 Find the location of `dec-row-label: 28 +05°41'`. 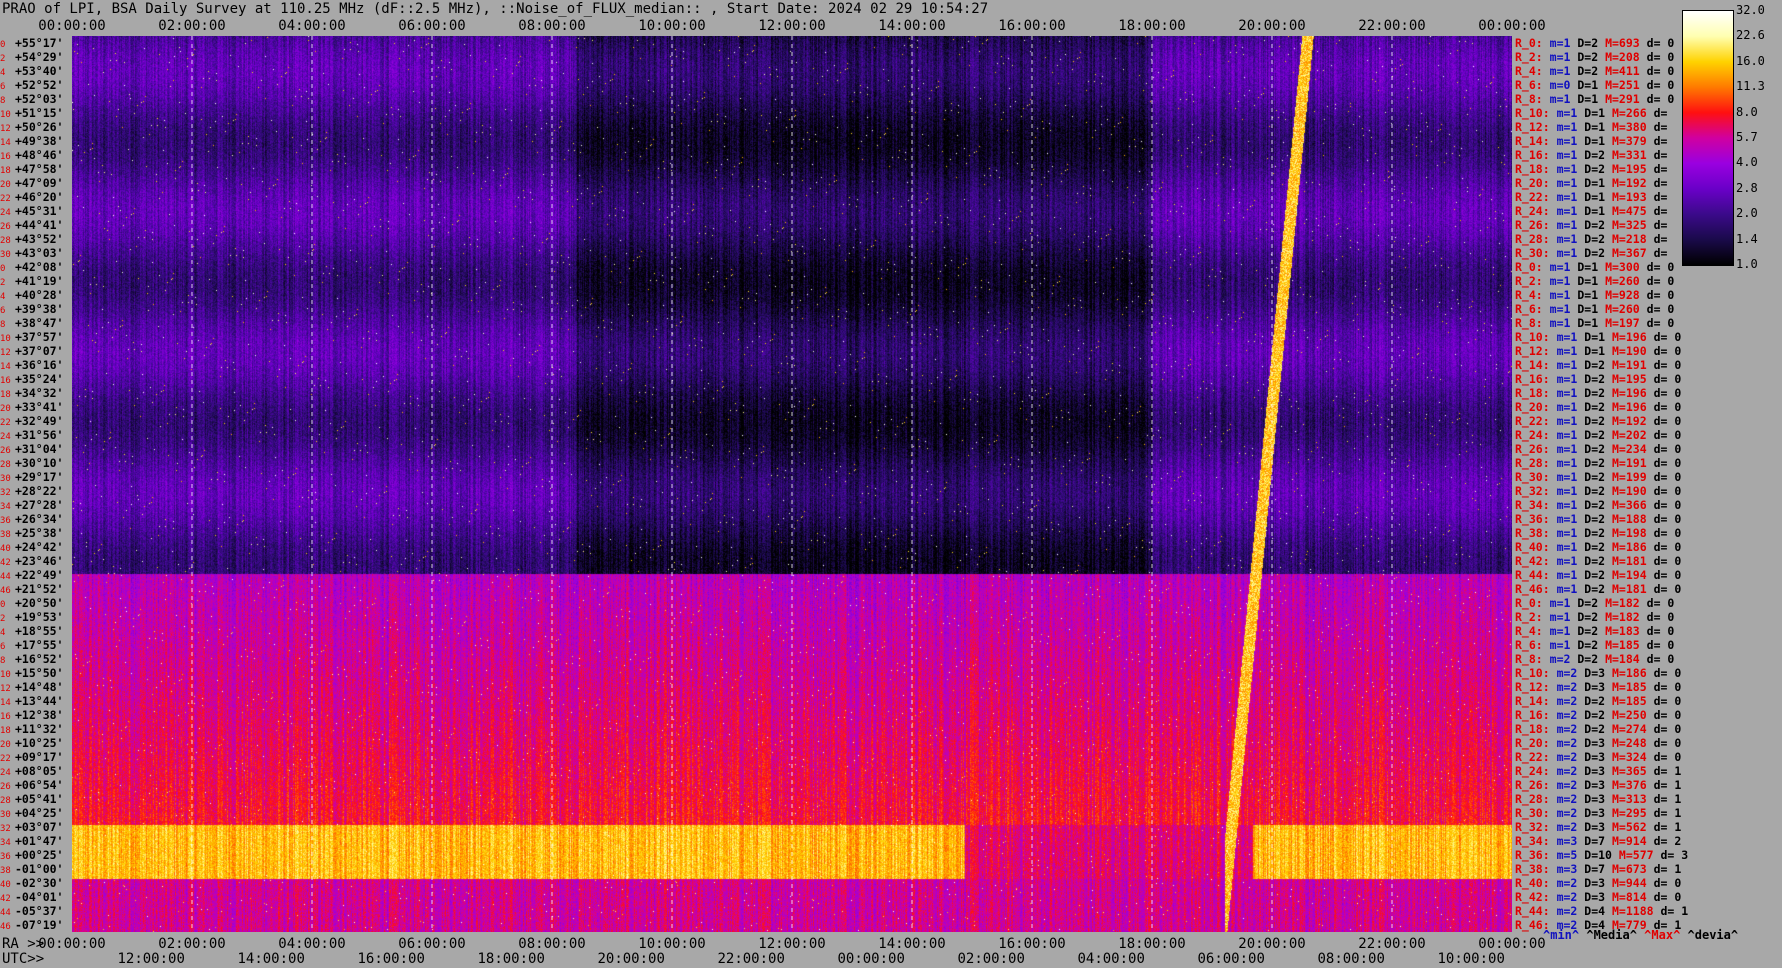

dec-row-label: 28 +05°41' is located at coordinates (36, 799).